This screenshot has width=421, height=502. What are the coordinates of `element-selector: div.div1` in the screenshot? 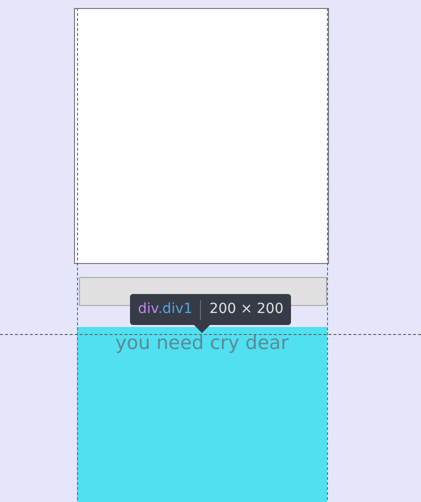 It's located at (165, 309).